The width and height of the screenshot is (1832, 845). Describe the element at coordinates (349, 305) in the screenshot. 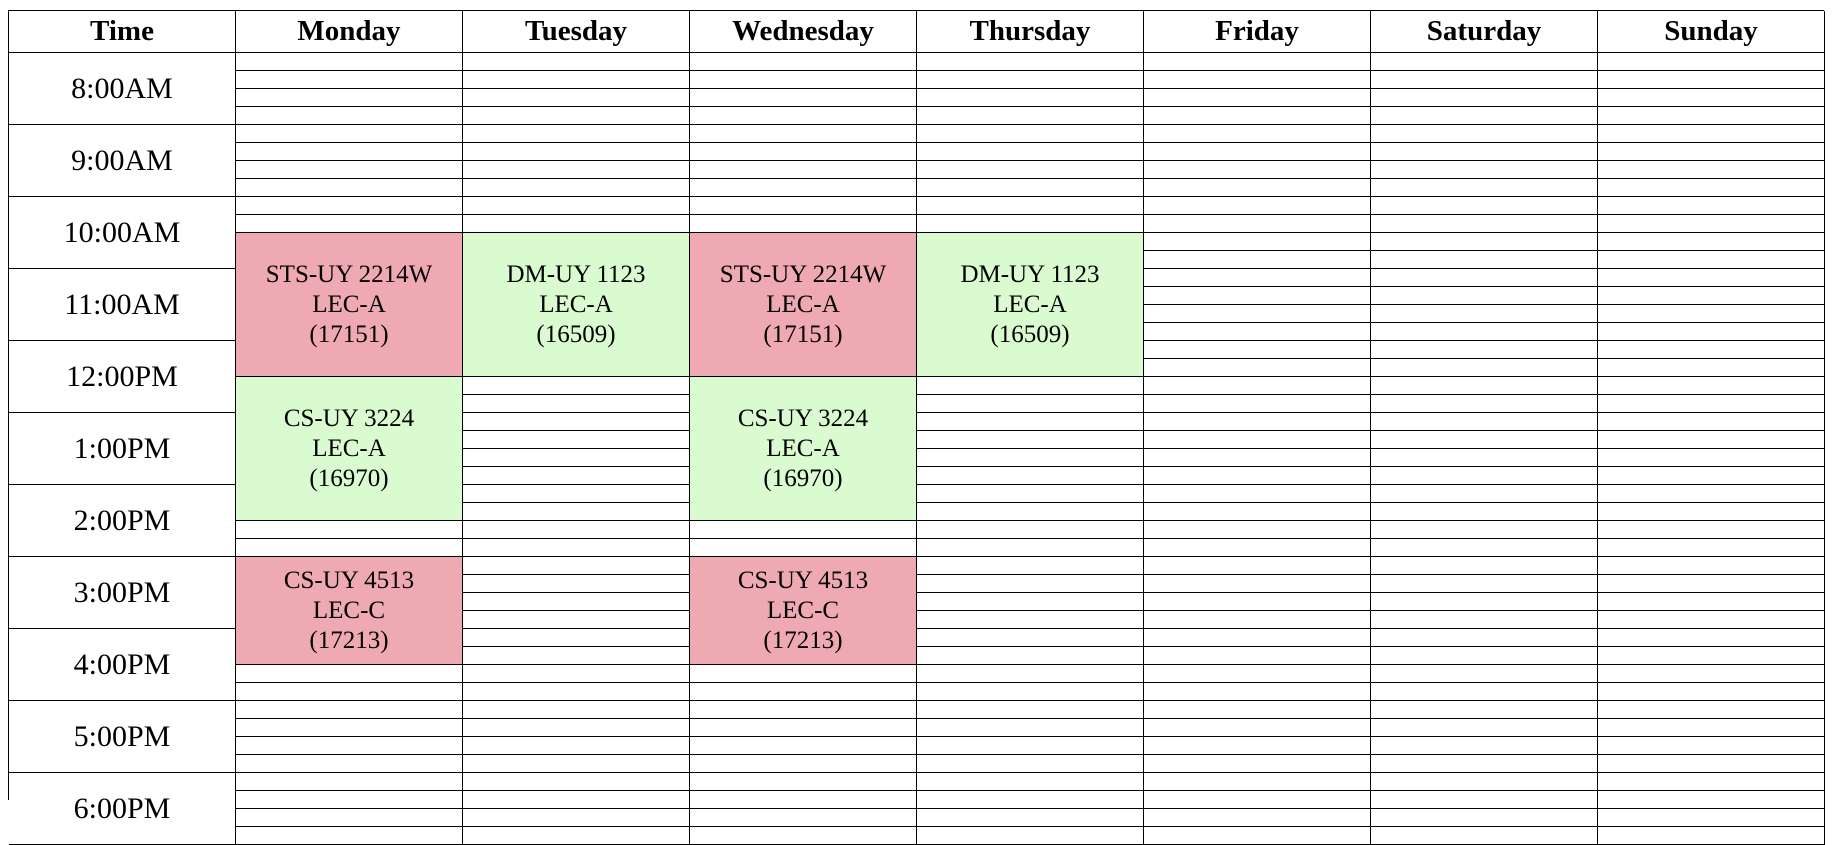

I see `course-block: STS-UY 2214W LEC-A (17151)` at that location.